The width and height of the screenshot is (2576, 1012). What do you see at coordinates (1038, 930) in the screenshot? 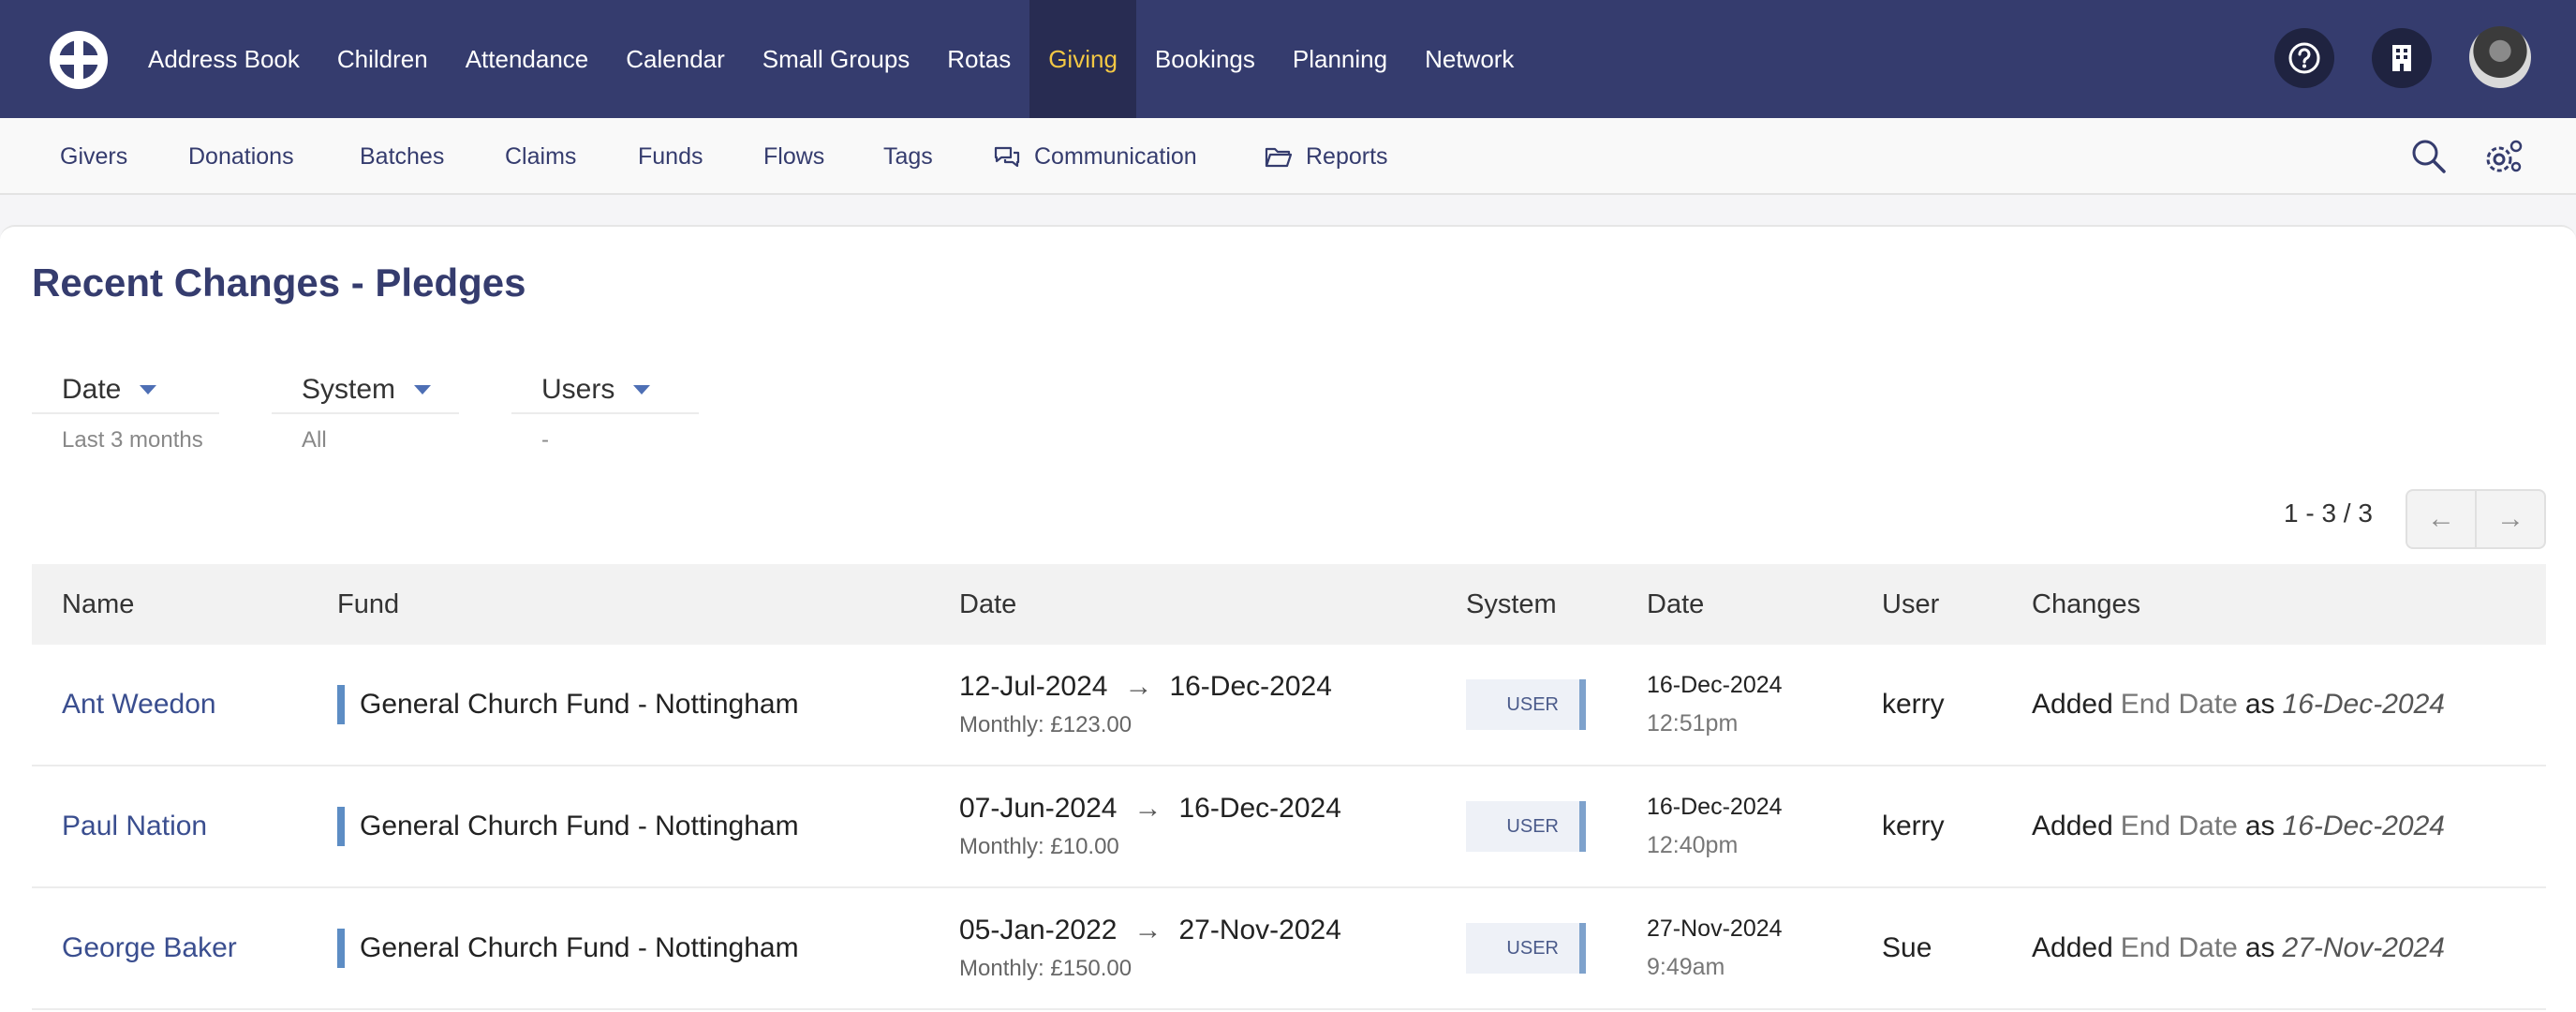
I see `pledge-start-date: 05-Jan-2022` at bounding box center [1038, 930].